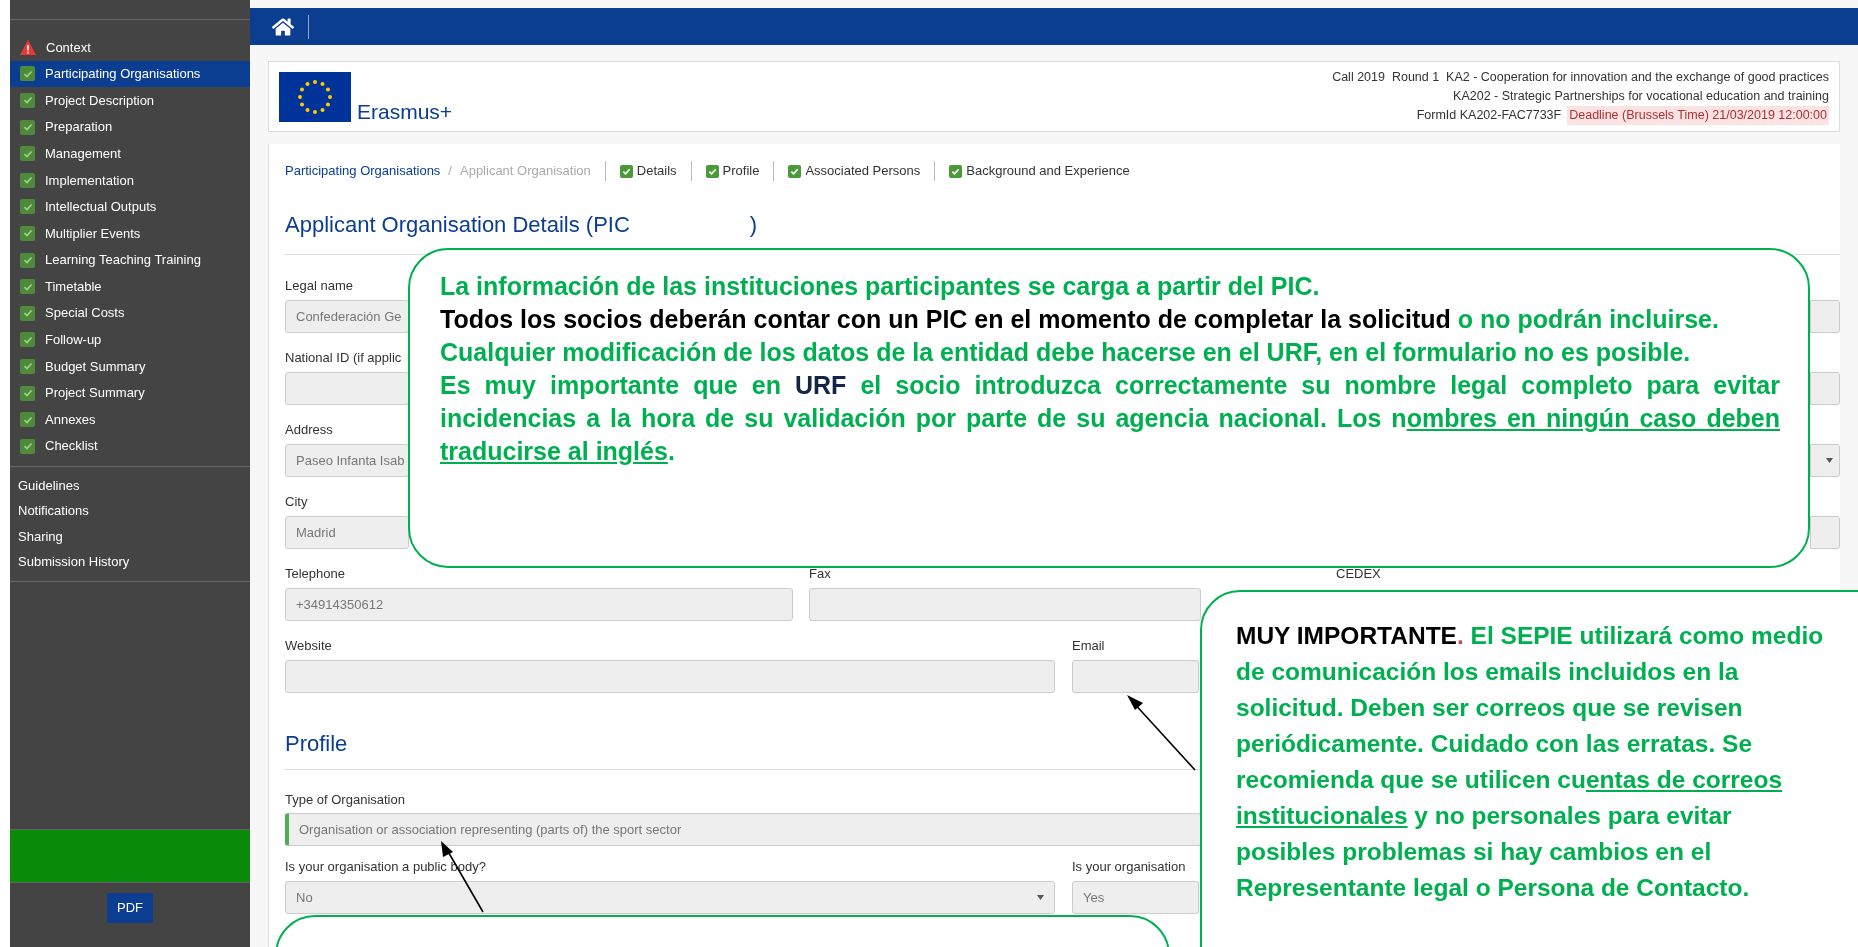  What do you see at coordinates (1825, 460) in the screenshot?
I see `select-field` at bounding box center [1825, 460].